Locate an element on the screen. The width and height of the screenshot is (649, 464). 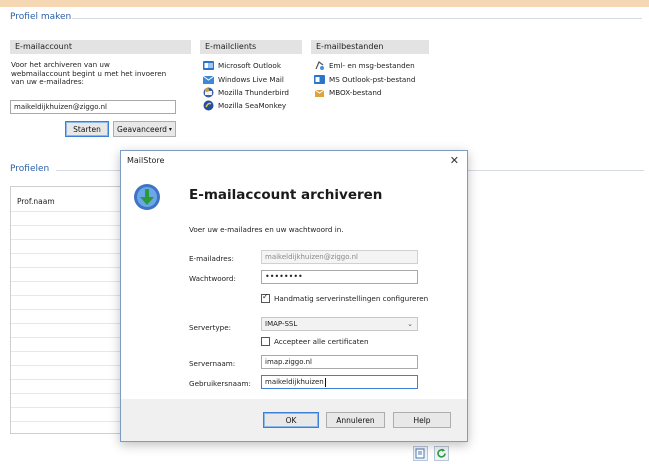
dialog-heading: E-mailaccount archiveren is located at coordinates (286, 195).